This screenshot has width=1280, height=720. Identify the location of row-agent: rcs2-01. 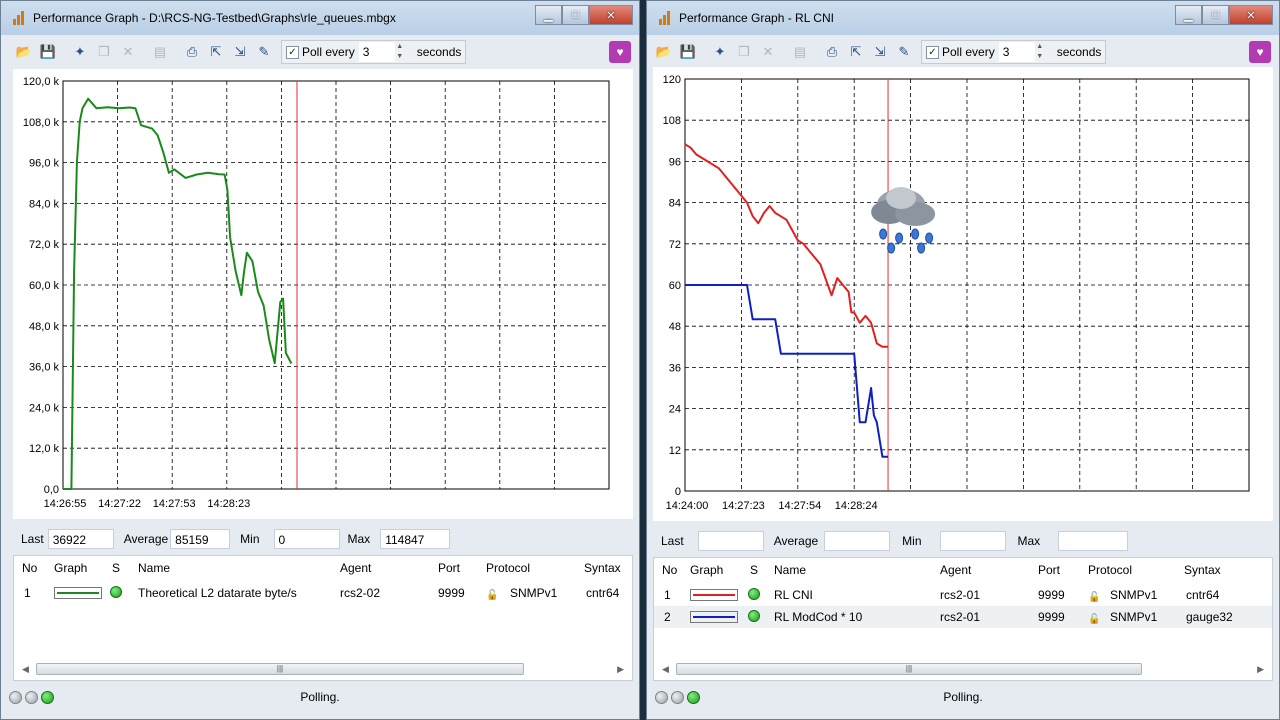
(960, 595).